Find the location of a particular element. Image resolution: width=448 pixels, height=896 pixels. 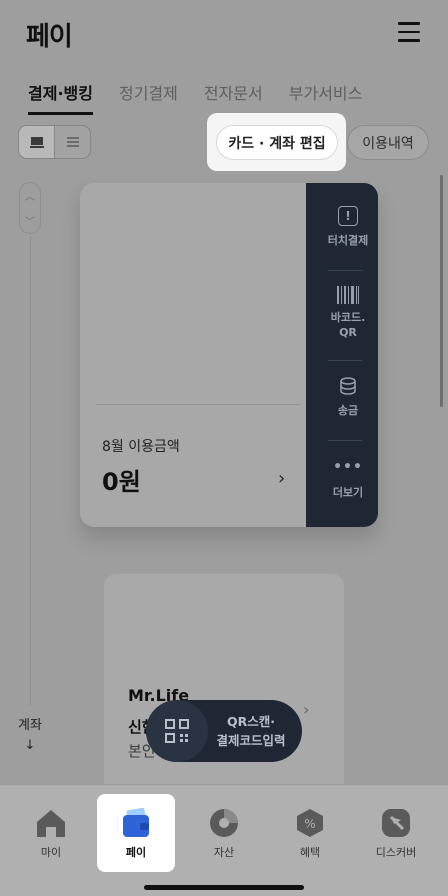

nav-benefits: % 혜택 is located at coordinates (310, 833).